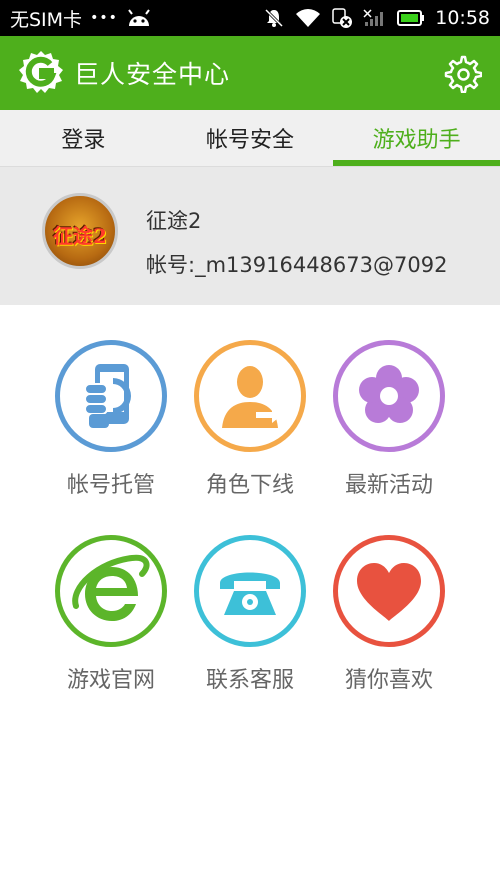 Image resolution: width=500 pixels, height=888 pixels. What do you see at coordinates (389, 396) in the screenshot?
I see `flower-icon` at bounding box center [389, 396].